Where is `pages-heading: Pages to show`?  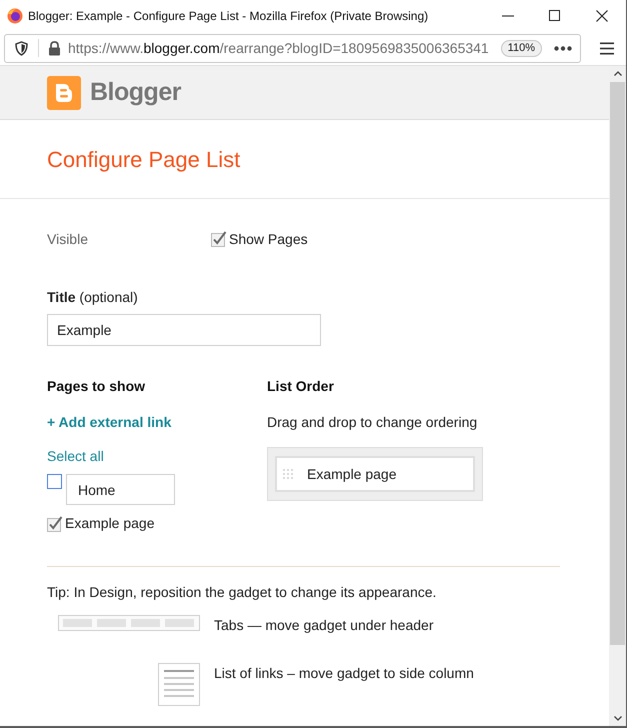
pages-heading: Pages to show is located at coordinates (96, 386).